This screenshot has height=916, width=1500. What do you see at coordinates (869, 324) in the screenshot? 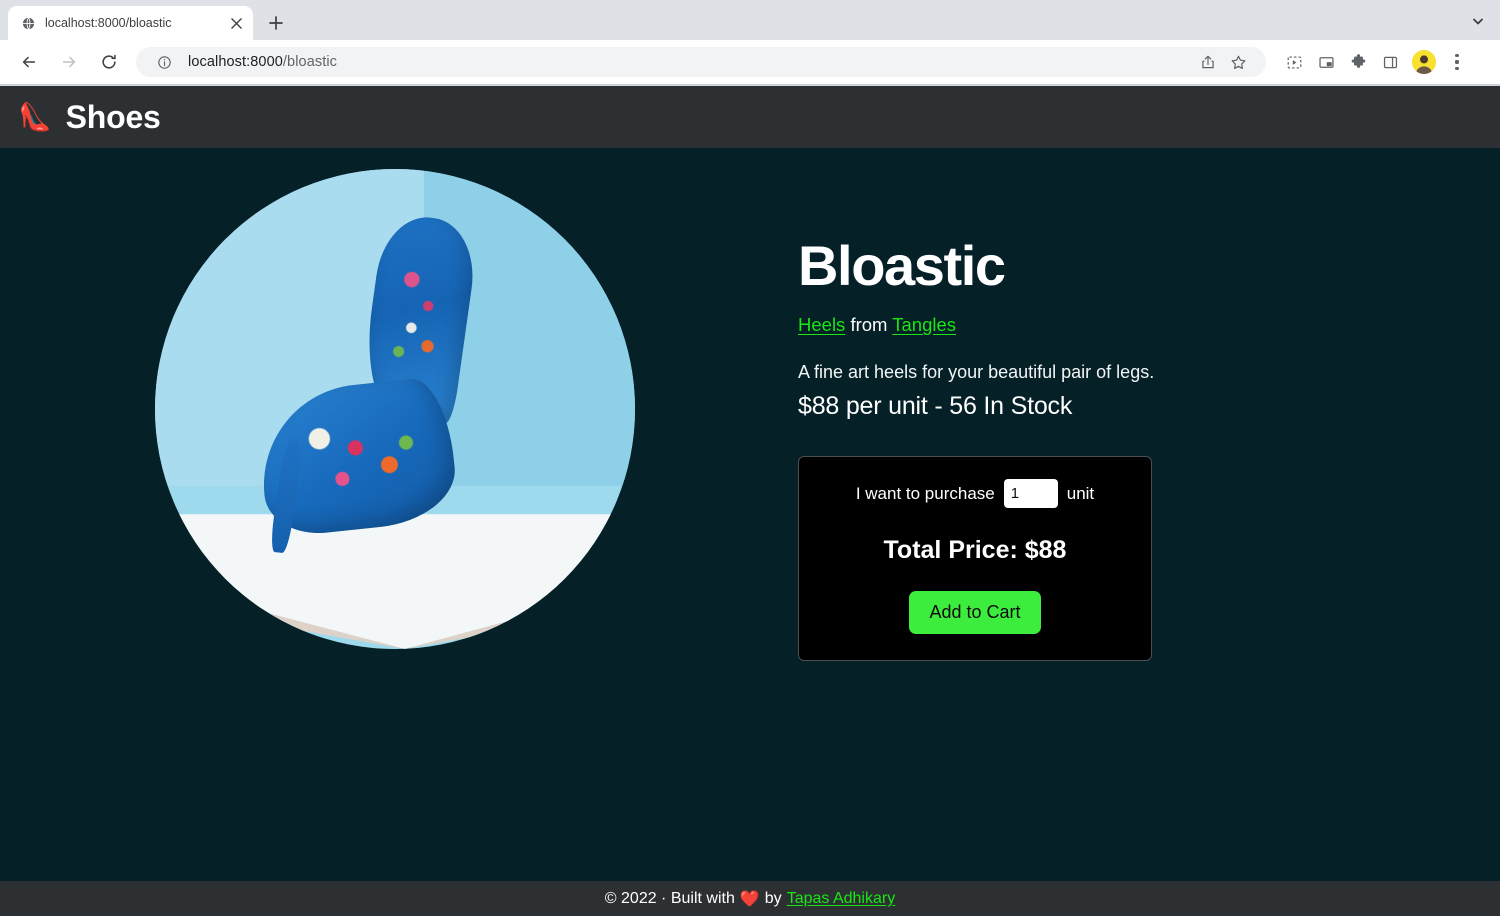
I see `meta-from-word: from` at bounding box center [869, 324].